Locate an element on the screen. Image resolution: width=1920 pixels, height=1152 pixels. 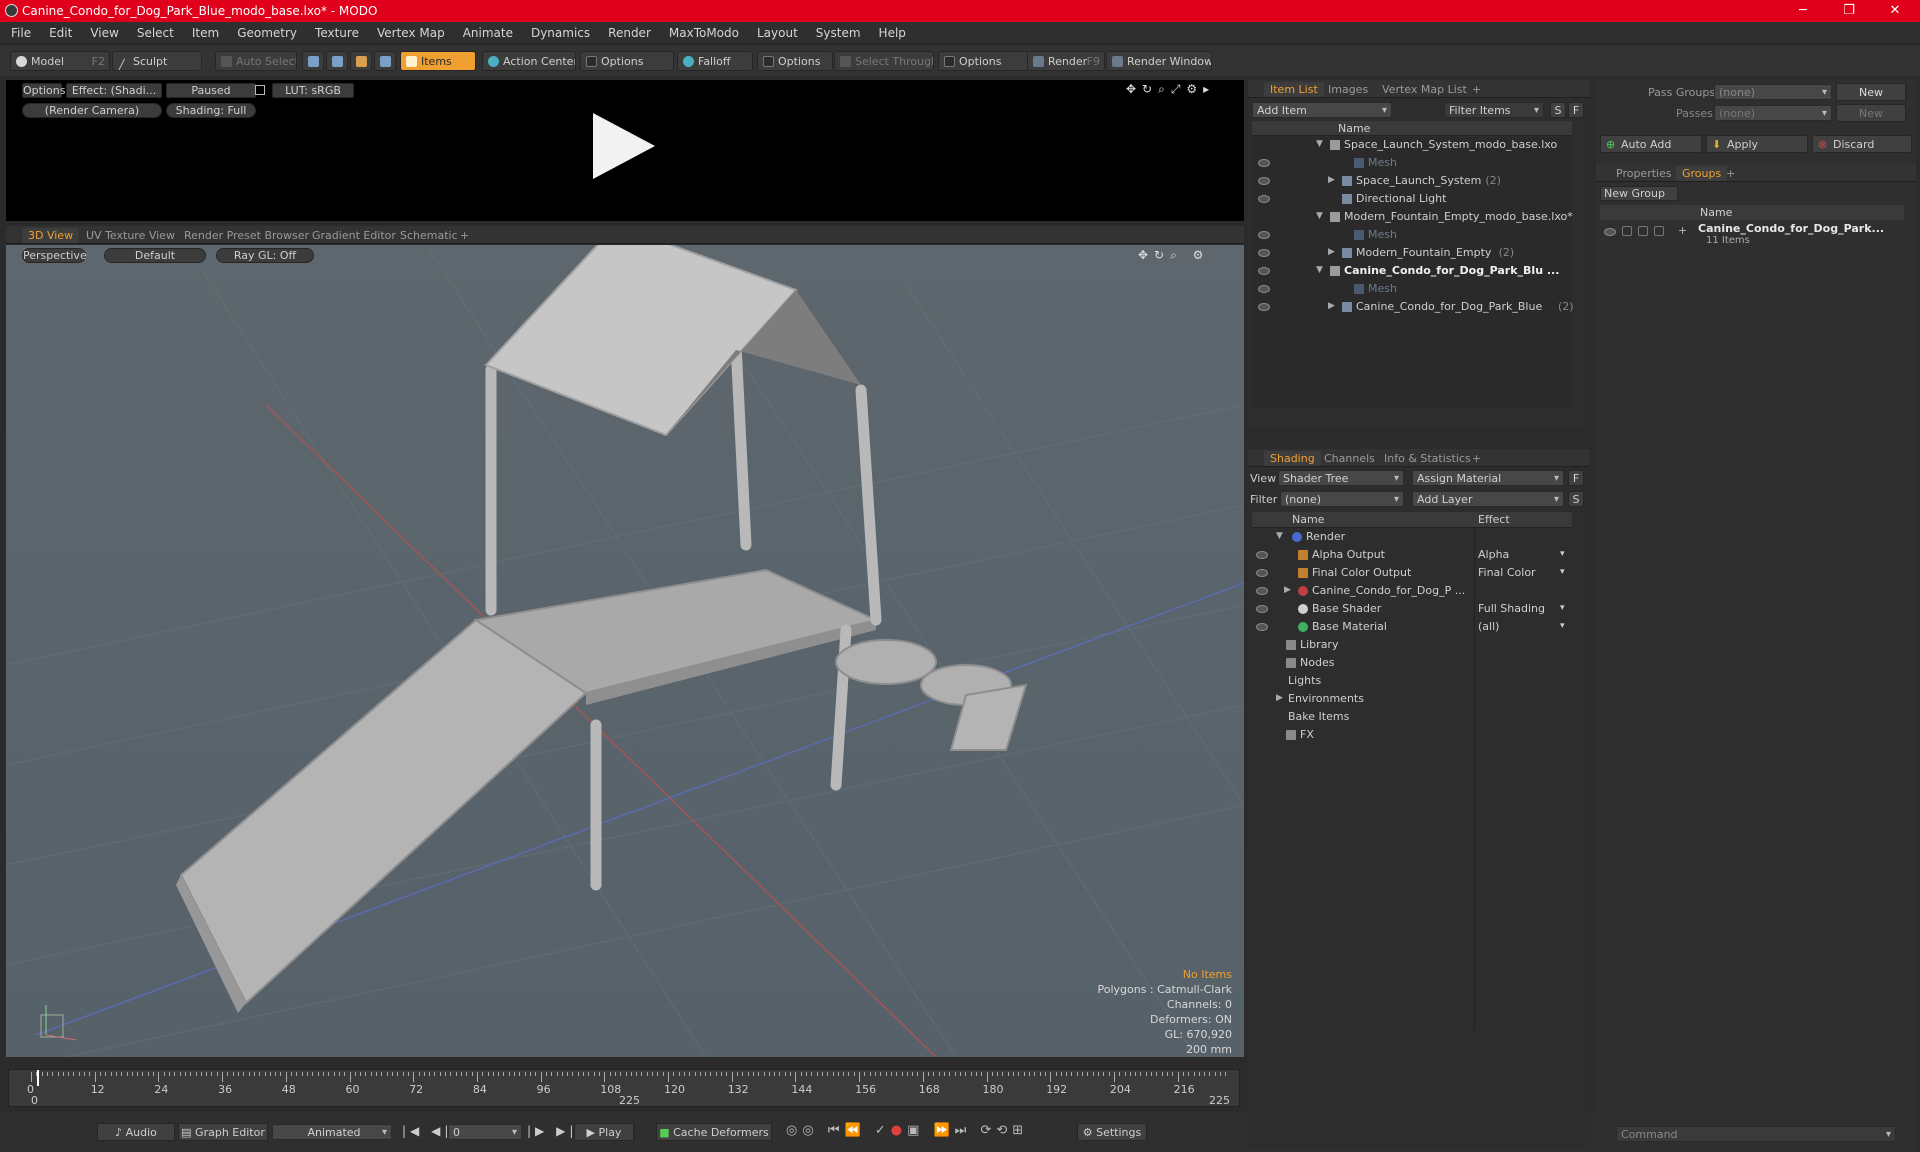
menu-texture: Texture is located at coordinates (337, 33).